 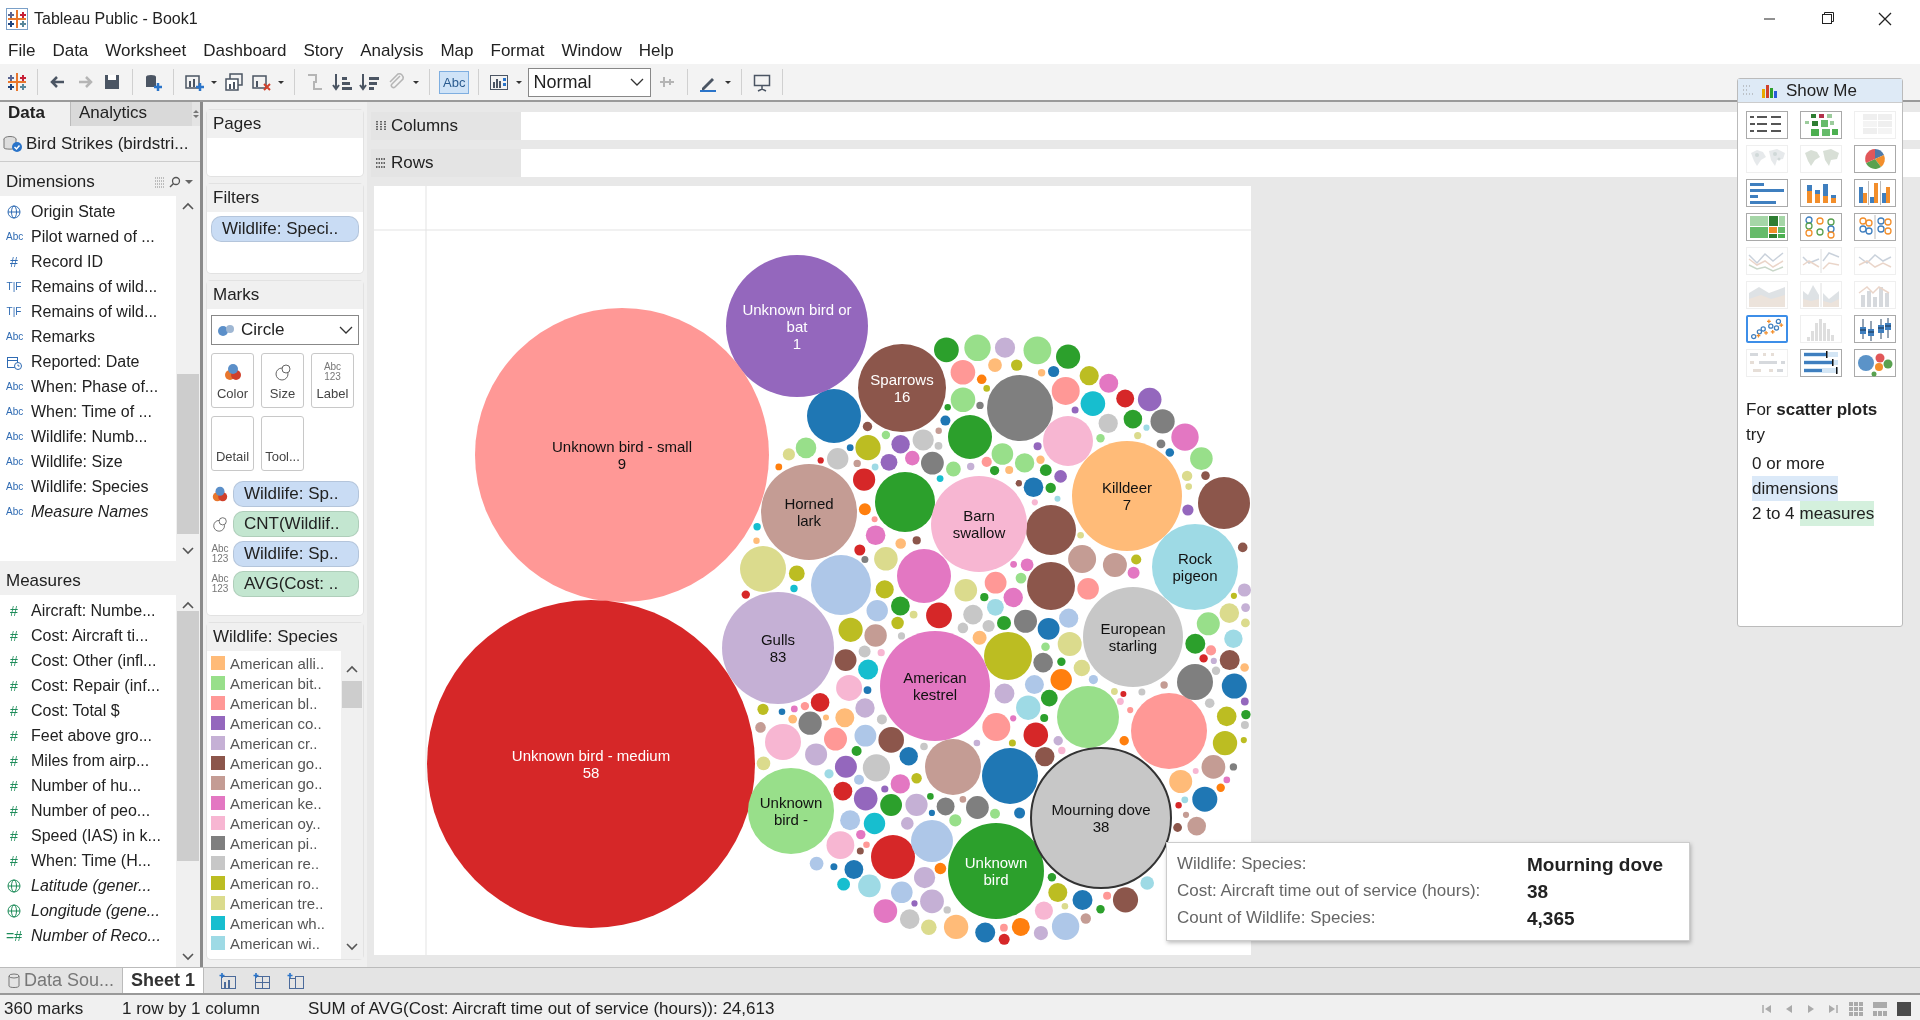 What do you see at coordinates (1127, 487) in the screenshot?
I see `bubble-label: Killdeer` at bounding box center [1127, 487].